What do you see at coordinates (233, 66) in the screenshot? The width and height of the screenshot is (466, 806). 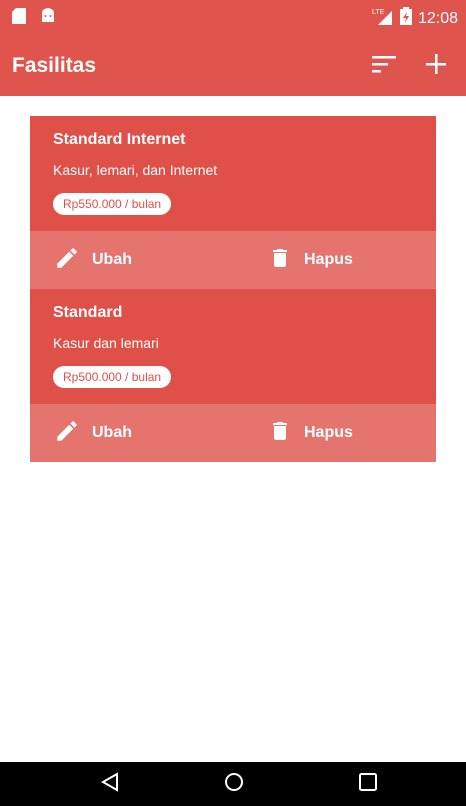 I see `app-bar: Fasilitas` at bounding box center [233, 66].